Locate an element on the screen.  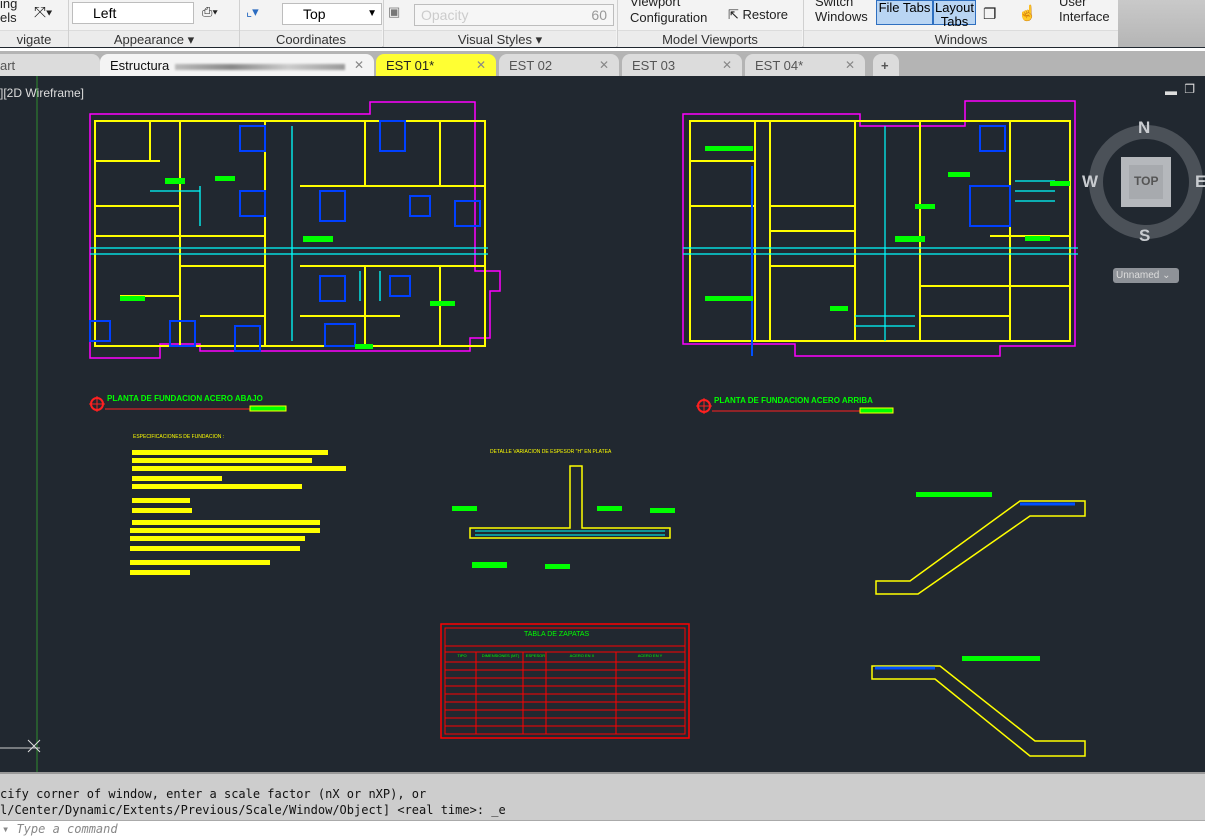
compass-south: S is located at coordinates (1144, 236).